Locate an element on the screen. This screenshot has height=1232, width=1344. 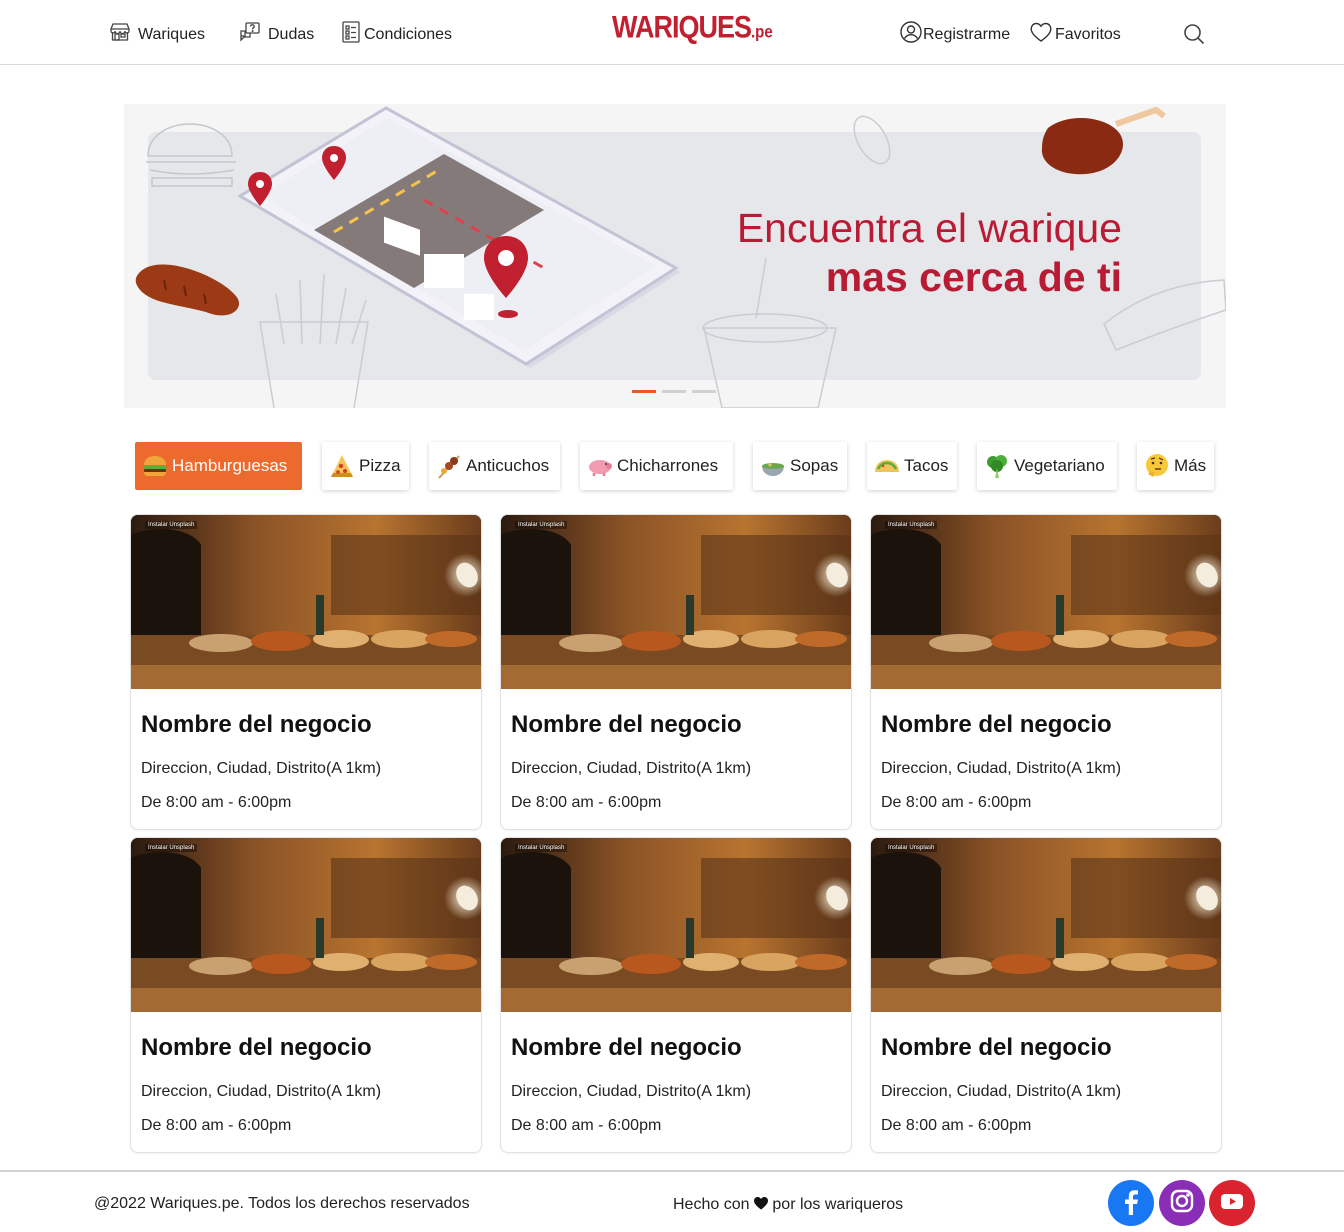
category-mas: Más is located at coordinates (1175, 466).